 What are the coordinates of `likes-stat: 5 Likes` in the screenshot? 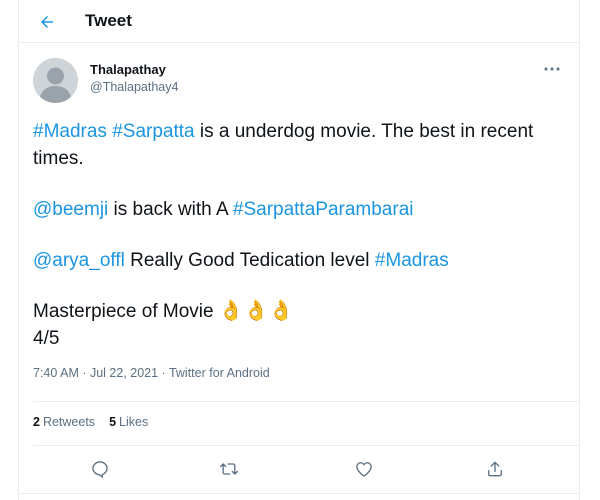 It's located at (128, 425).